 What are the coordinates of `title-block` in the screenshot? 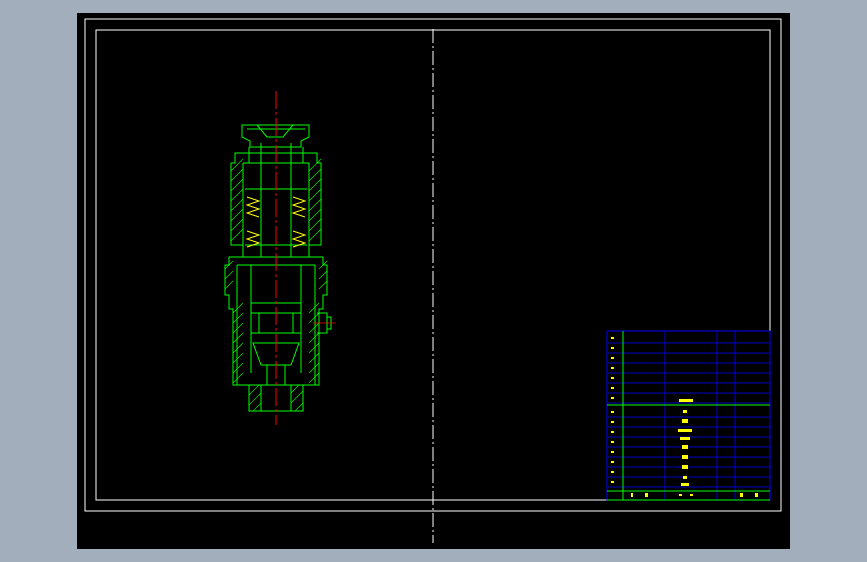 It's located at (688, 415).